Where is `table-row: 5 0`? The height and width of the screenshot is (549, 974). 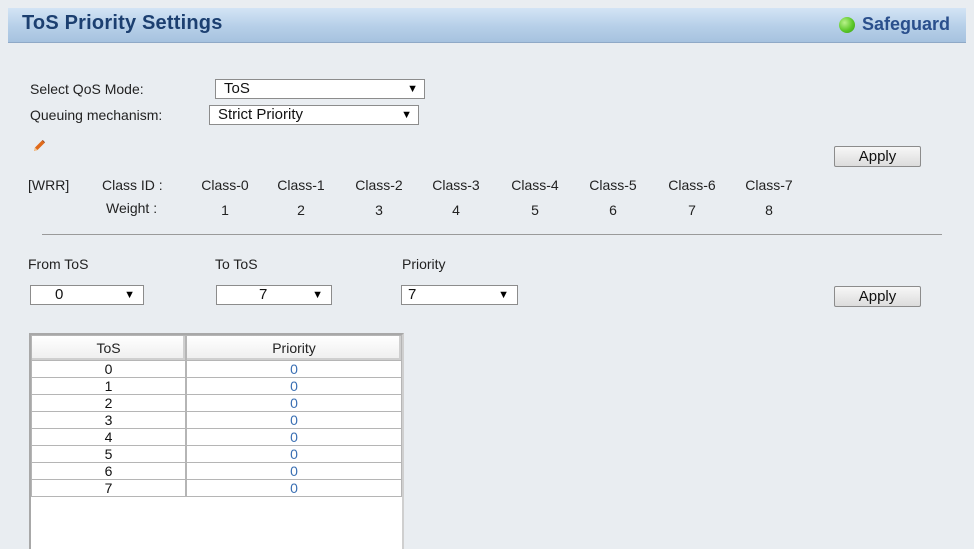 table-row: 5 0 is located at coordinates (216, 454).